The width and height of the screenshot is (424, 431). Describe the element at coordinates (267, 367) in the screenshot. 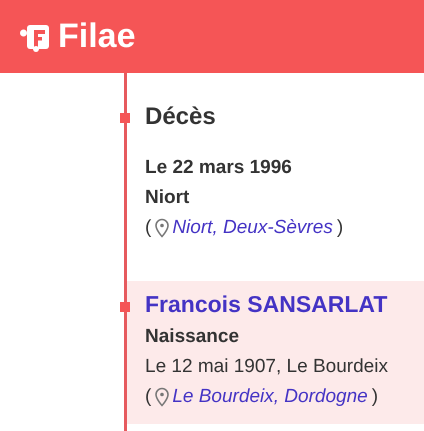

I see `event-detail: Le 12 mai 1907, Le Bourdeix` at that location.